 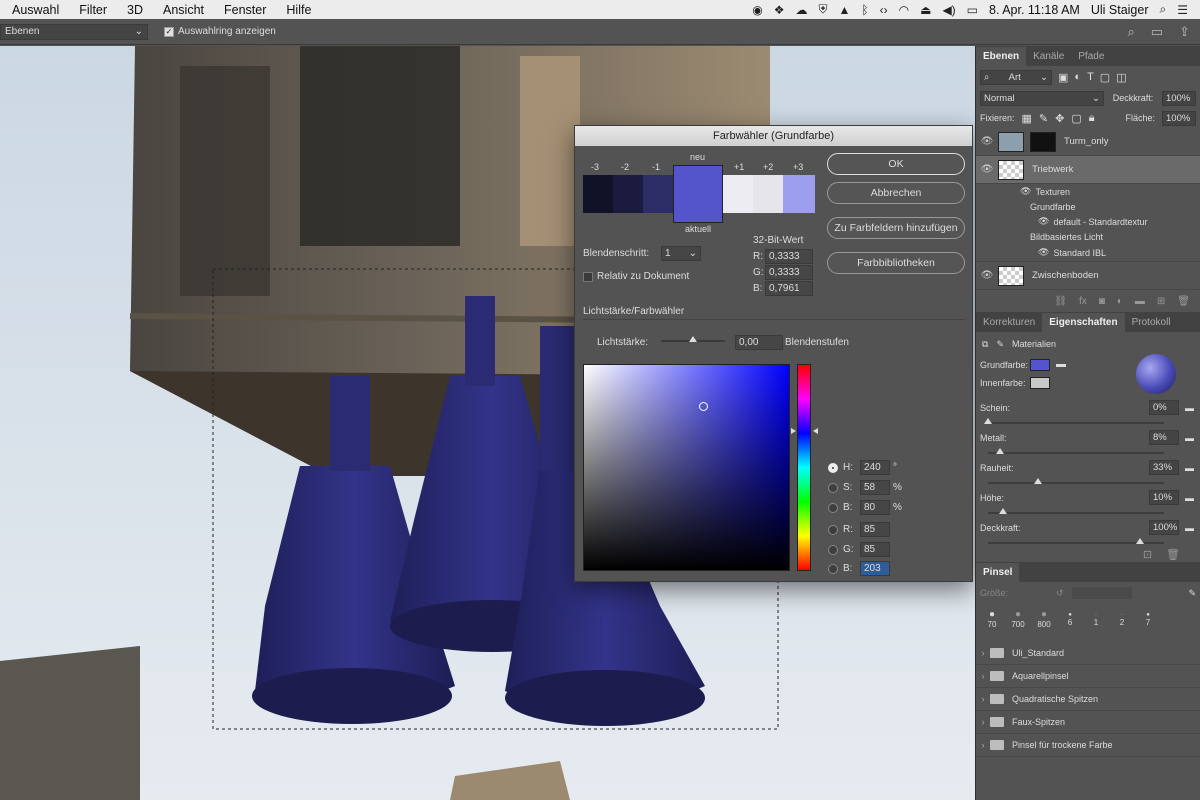 What do you see at coordinates (1088, 221) in the screenshot?
I see `sub-default-texture: 👁︎ default - Standardtextur` at bounding box center [1088, 221].